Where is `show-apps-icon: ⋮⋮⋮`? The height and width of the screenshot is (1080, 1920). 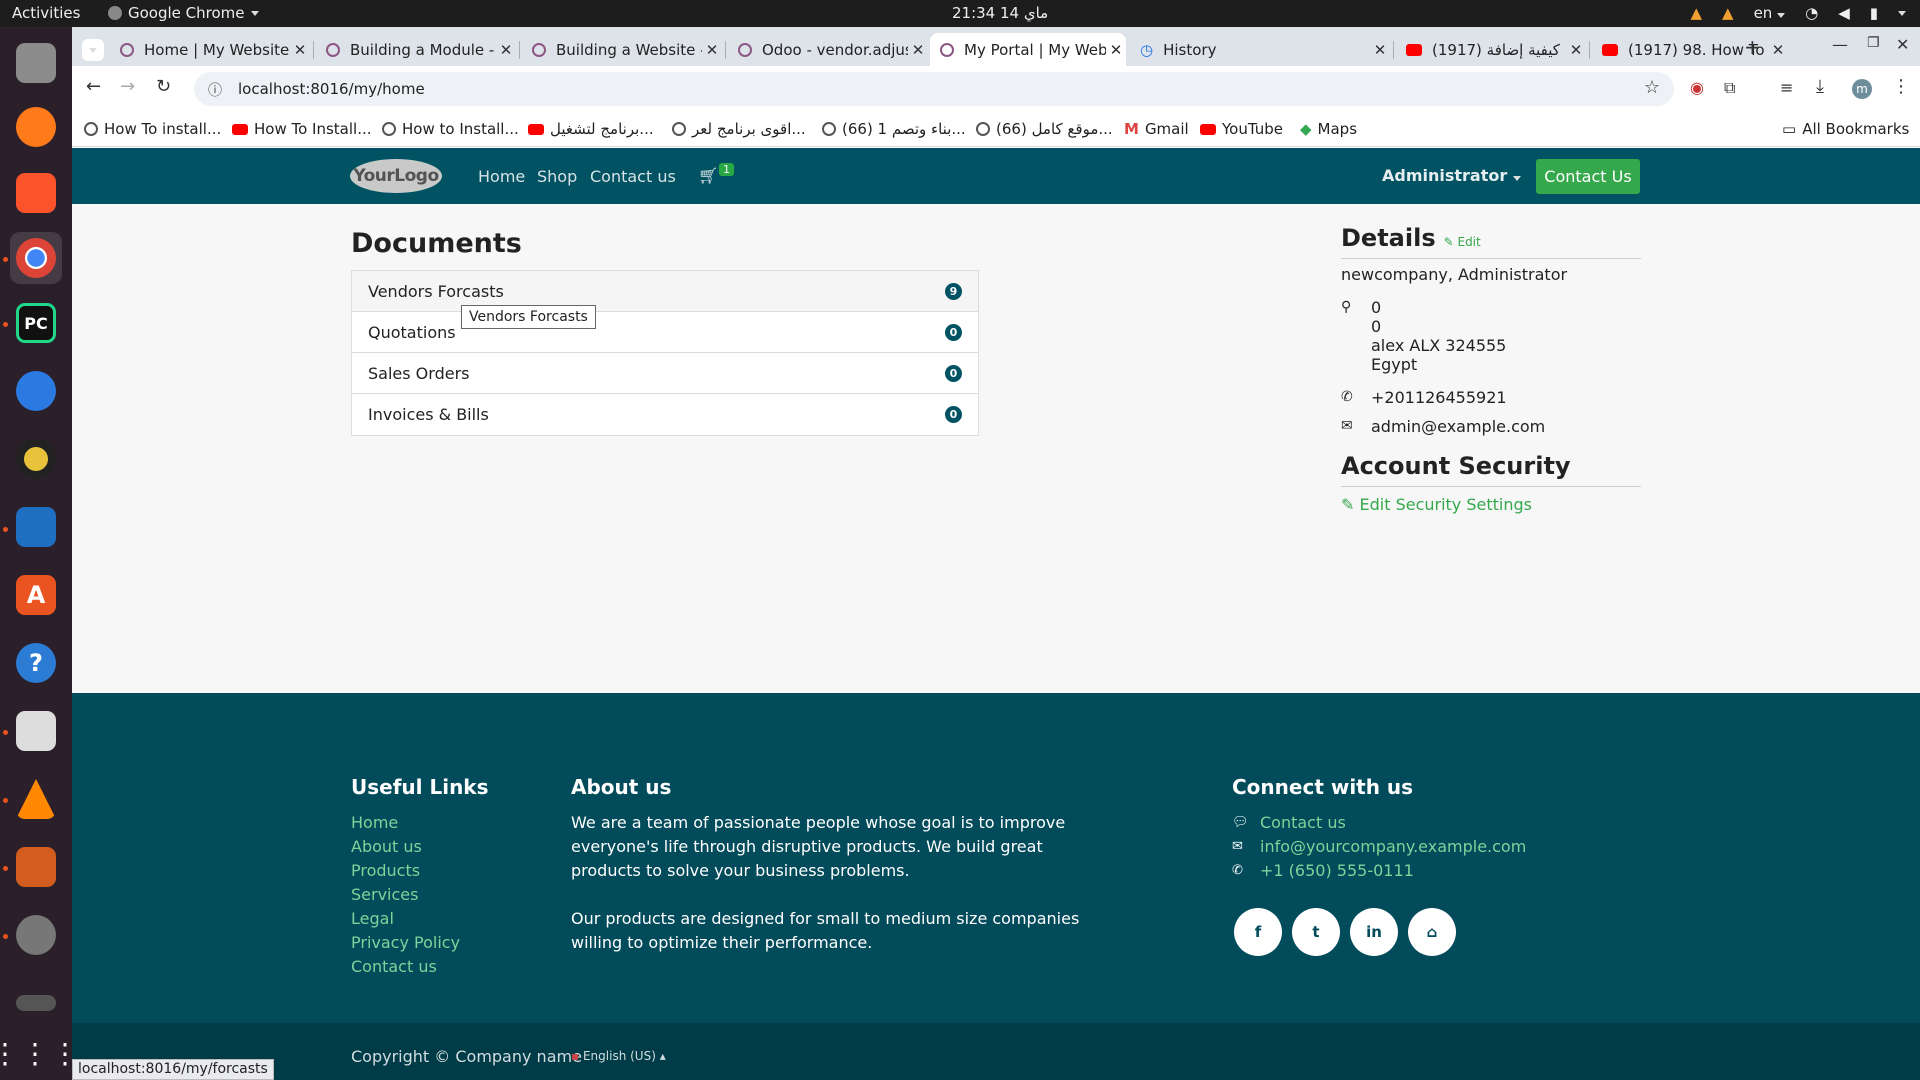 show-apps-icon: ⋮⋮⋮ is located at coordinates (39, 1053).